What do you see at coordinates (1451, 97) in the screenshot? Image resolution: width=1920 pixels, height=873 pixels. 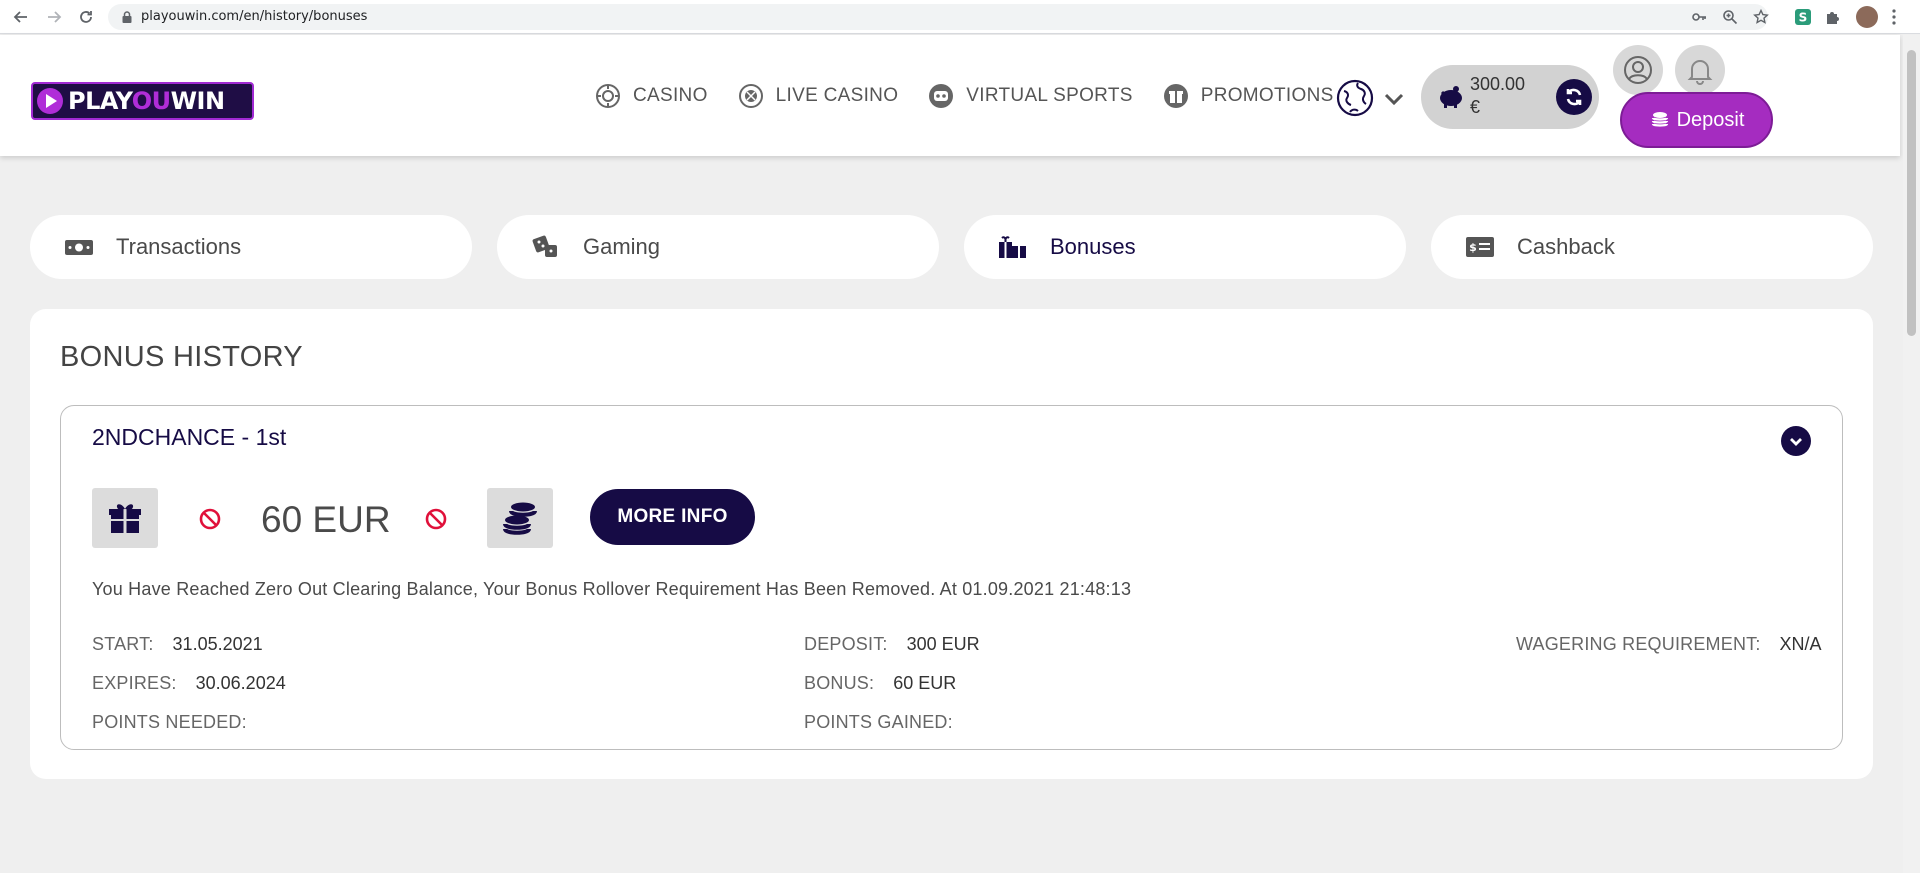 I see `piggy-bank-icon` at bounding box center [1451, 97].